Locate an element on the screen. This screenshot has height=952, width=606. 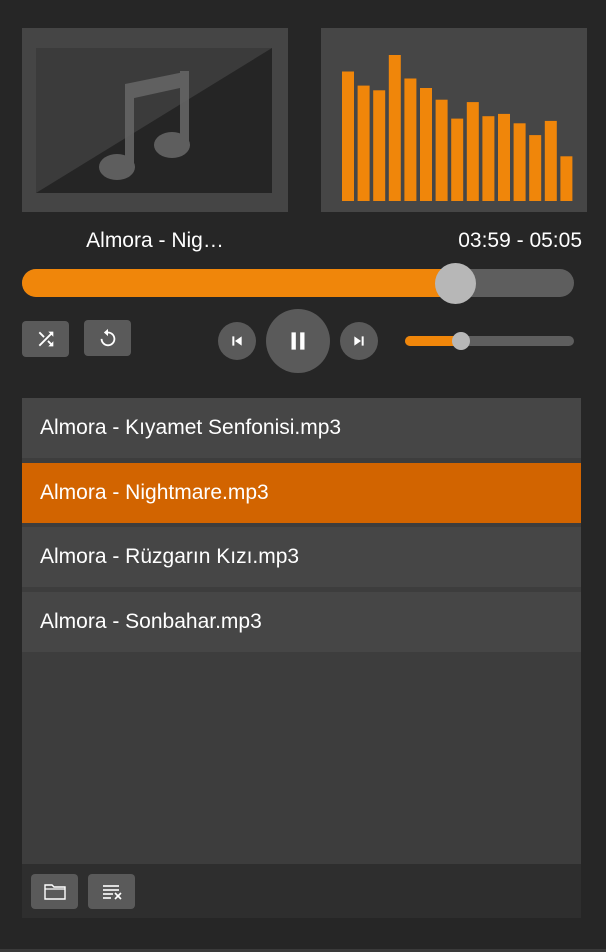
skip-previous-icon is located at coordinates (237, 341).